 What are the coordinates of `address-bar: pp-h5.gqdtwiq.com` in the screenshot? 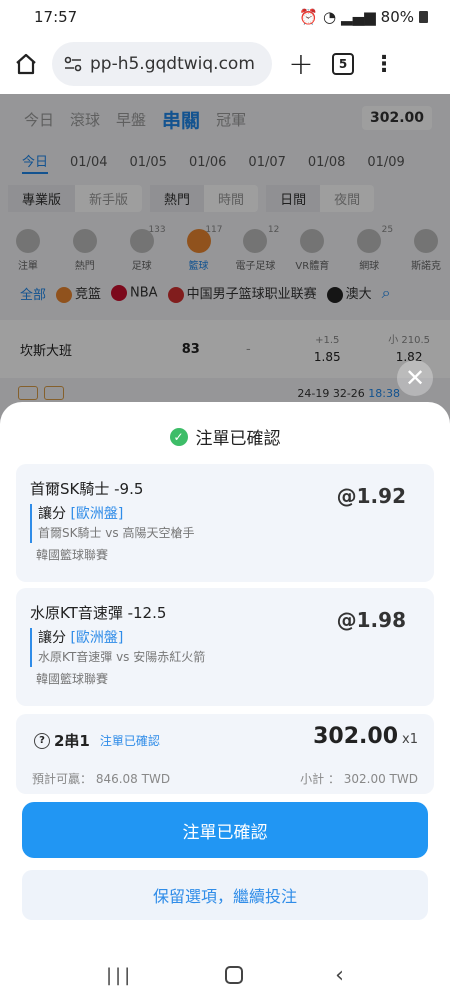 It's located at (162, 64).